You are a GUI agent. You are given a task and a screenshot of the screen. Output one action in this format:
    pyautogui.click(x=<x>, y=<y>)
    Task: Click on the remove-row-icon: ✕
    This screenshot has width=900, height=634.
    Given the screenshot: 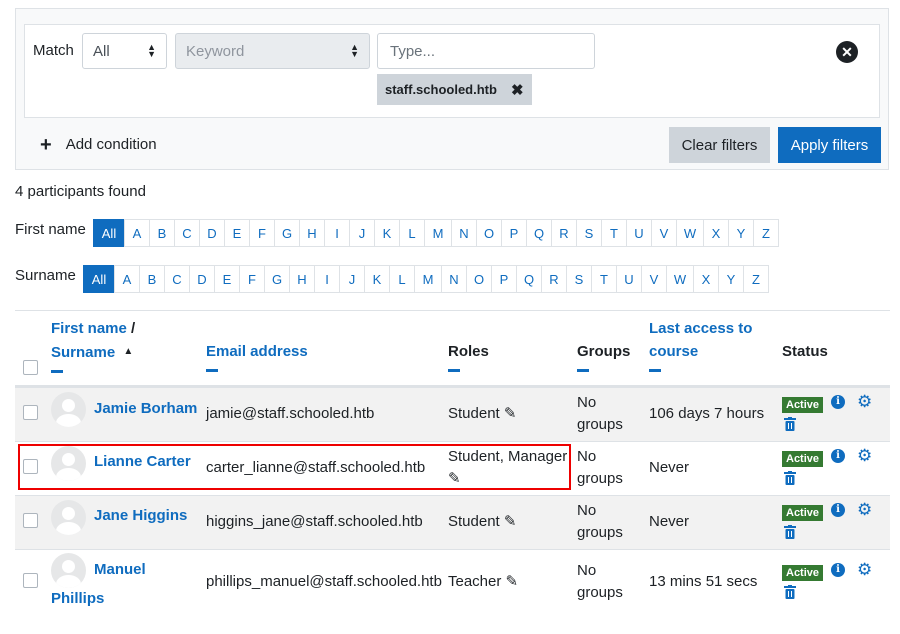 What is the action you would take?
    pyautogui.click(x=847, y=52)
    